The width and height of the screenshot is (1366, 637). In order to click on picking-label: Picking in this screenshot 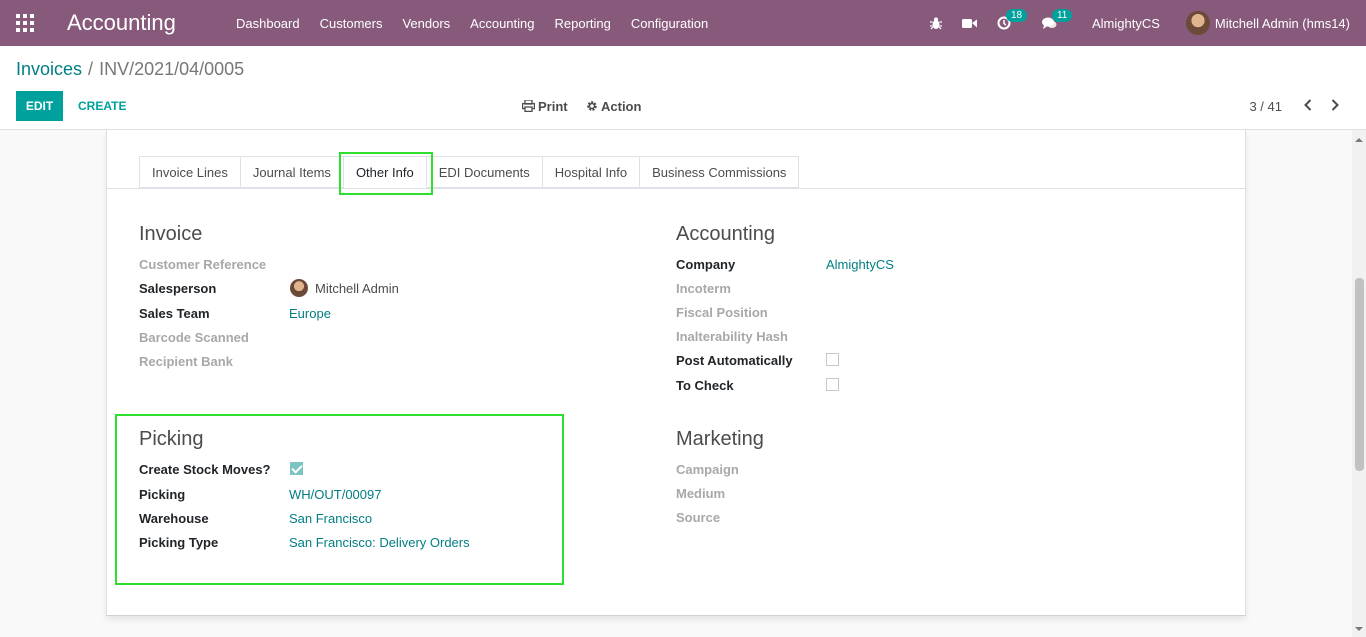, I will do `click(162, 494)`.